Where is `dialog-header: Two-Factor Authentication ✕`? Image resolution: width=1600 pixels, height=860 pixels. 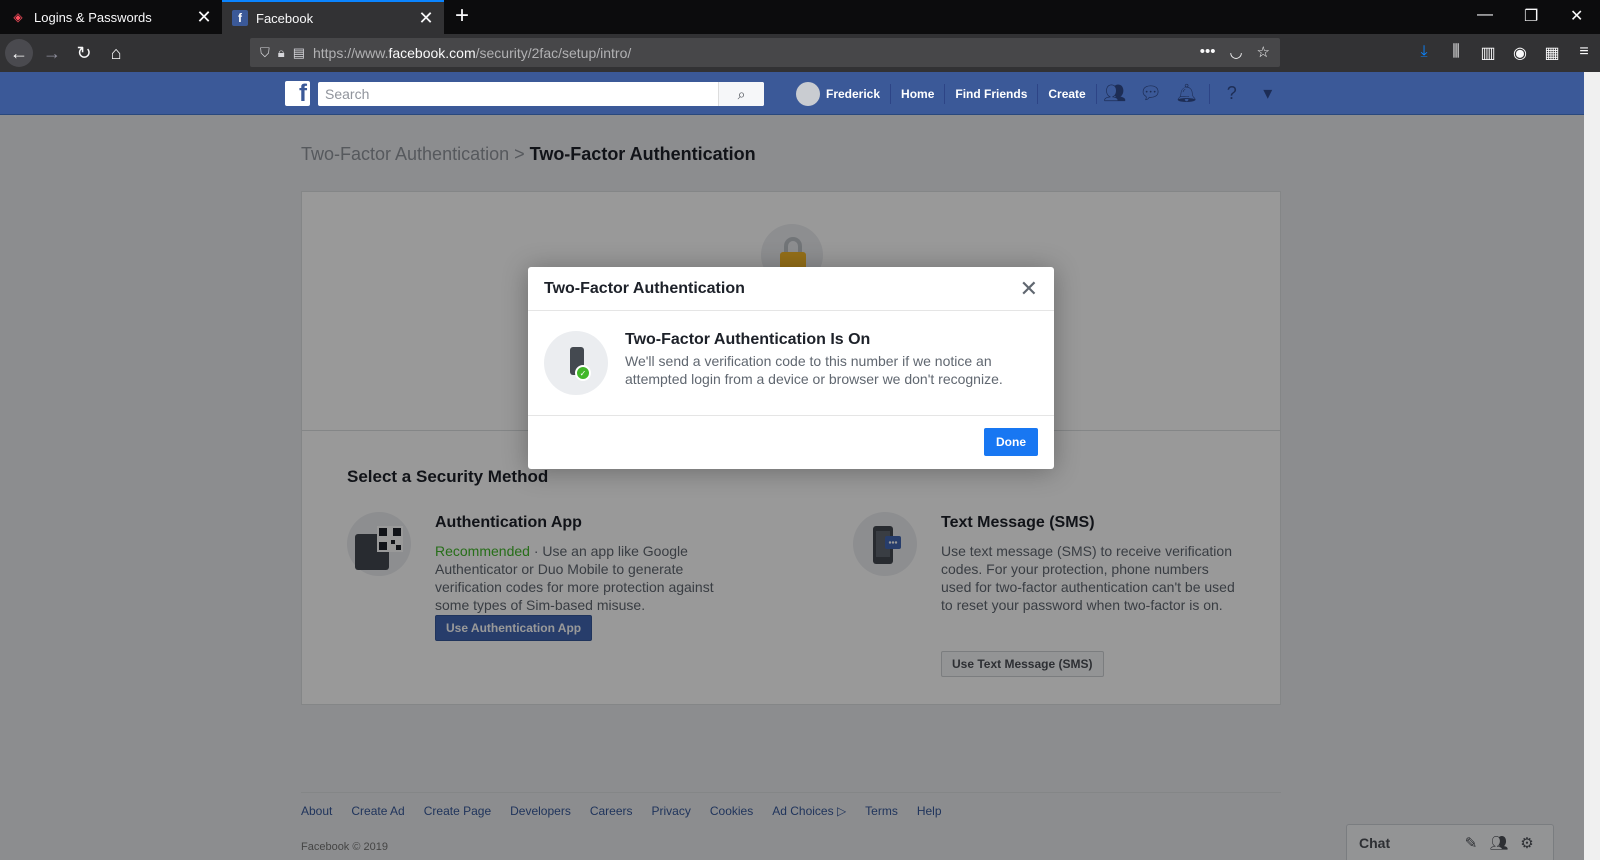 dialog-header: Two-Factor Authentication ✕ is located at coordinates (791, 289).